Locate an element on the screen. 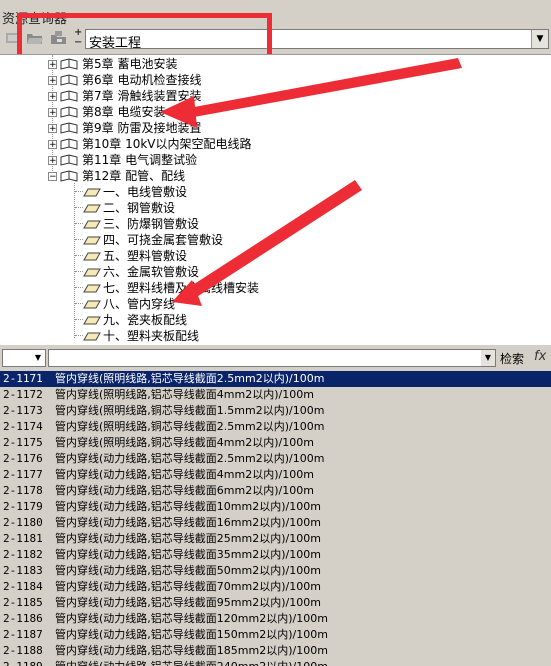  item-description: 管内穿线(照明线路,铜芯导线截面1.5mm2以内)/100m is located at coordinates (190, 410).